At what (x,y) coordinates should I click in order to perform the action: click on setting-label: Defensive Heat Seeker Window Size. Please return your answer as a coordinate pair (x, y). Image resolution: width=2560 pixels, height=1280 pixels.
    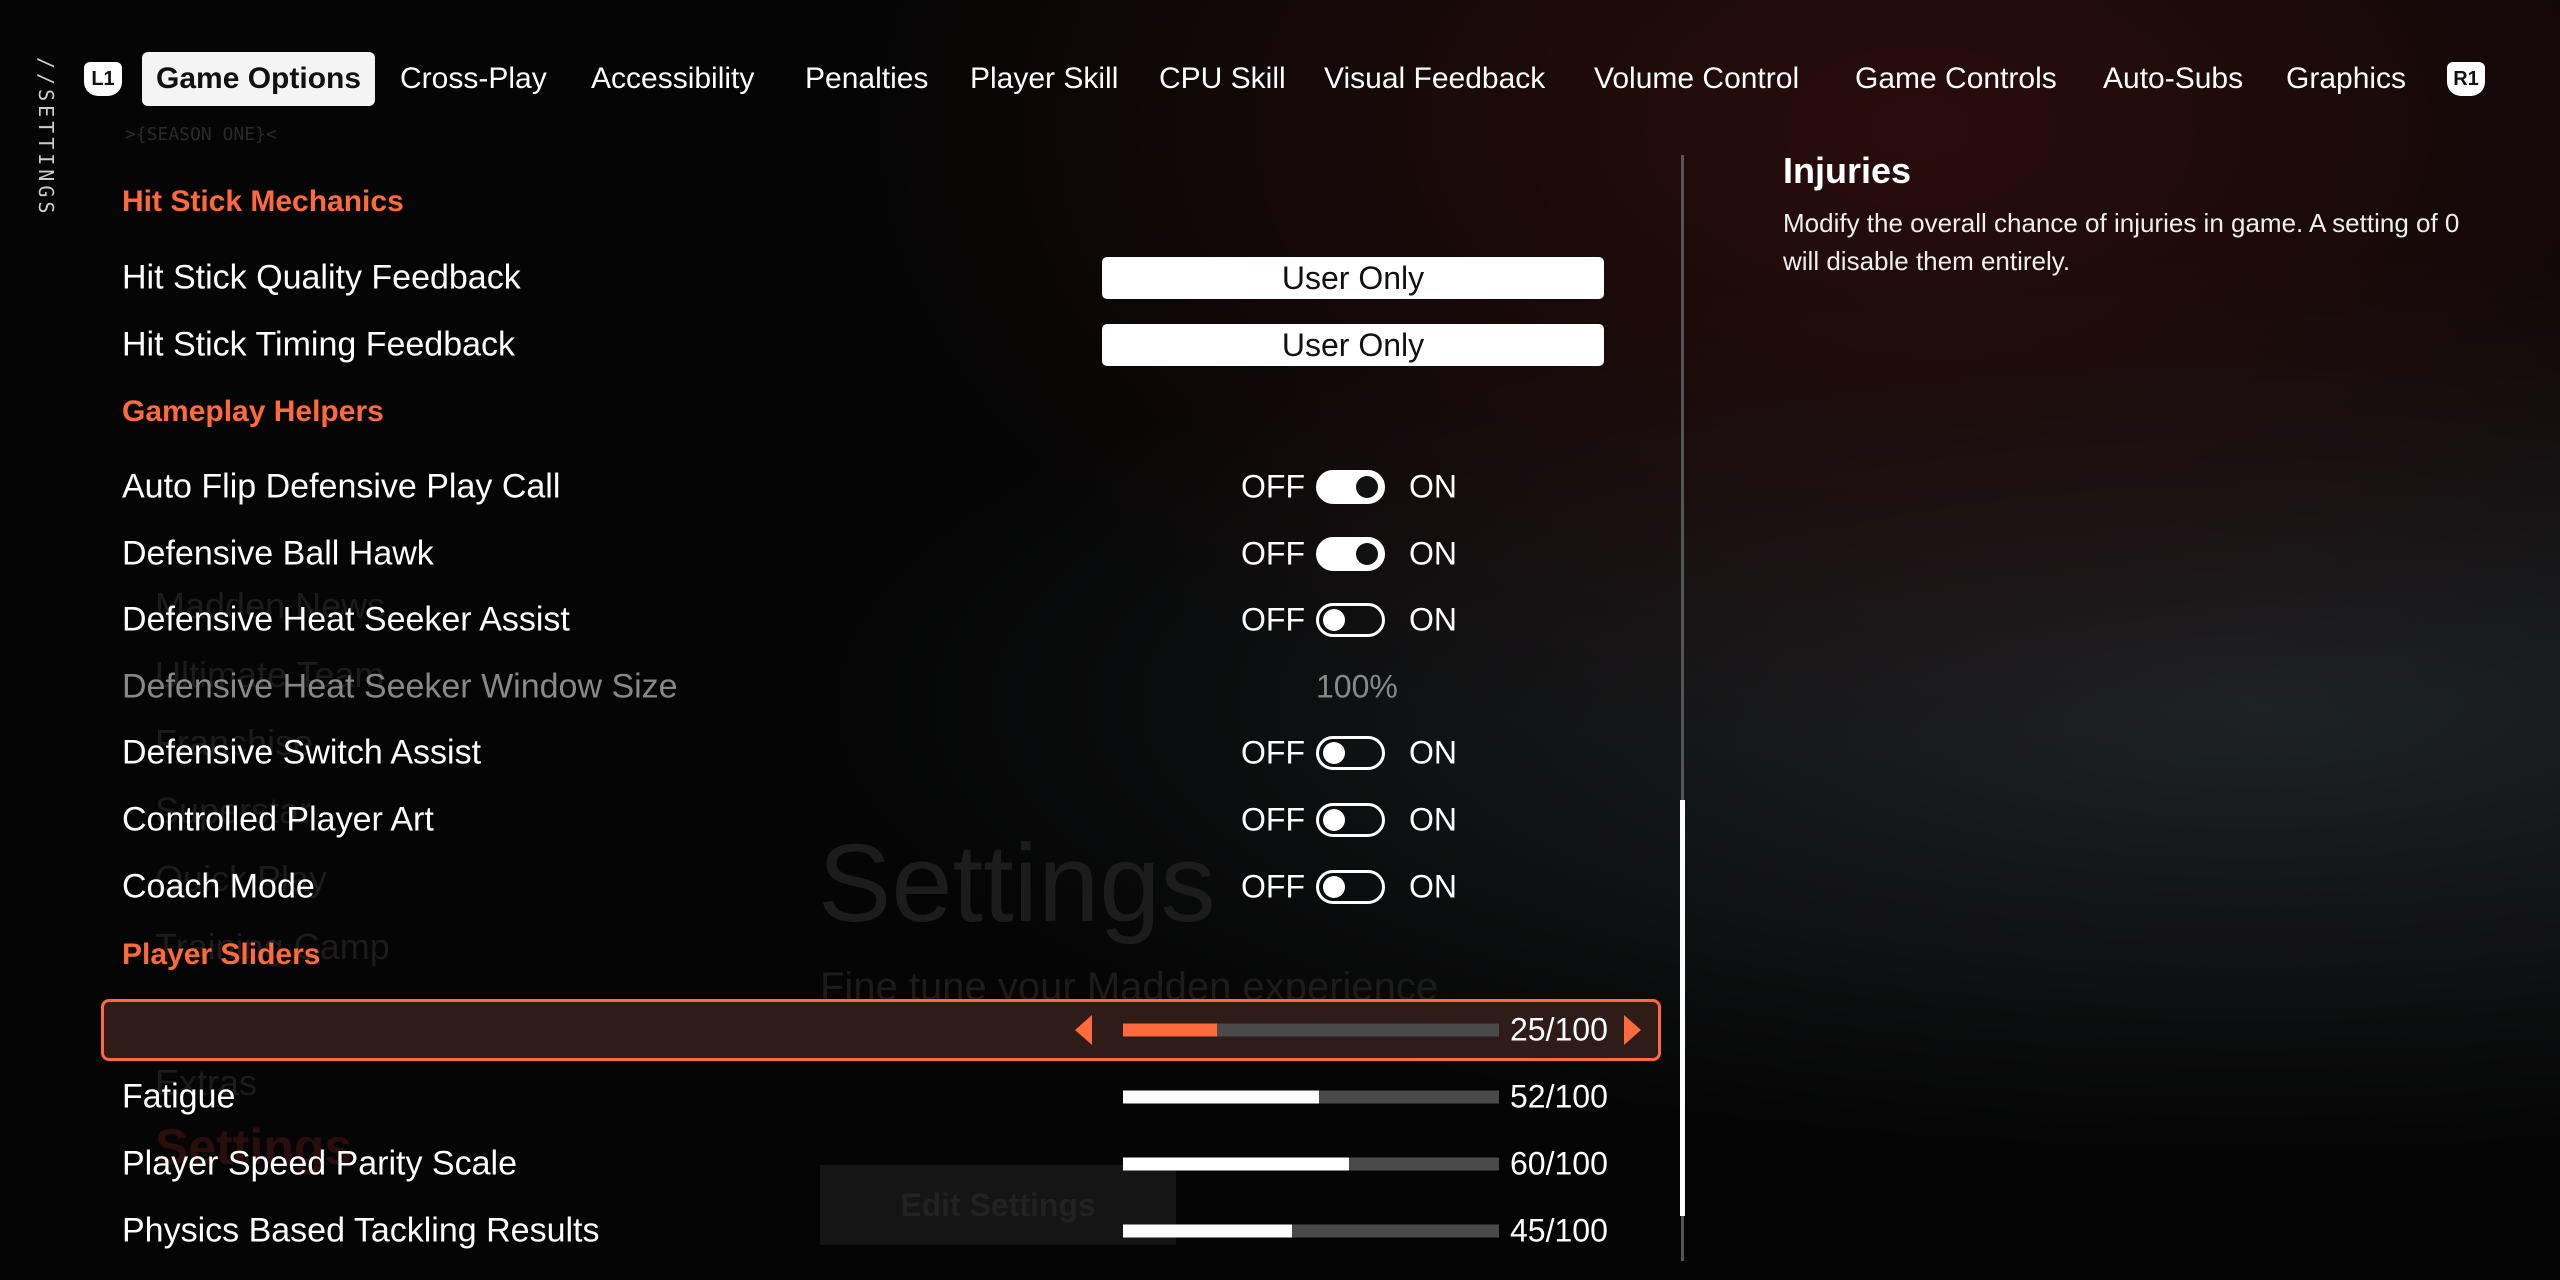
    Looking at the image, I should click on (400, 686).